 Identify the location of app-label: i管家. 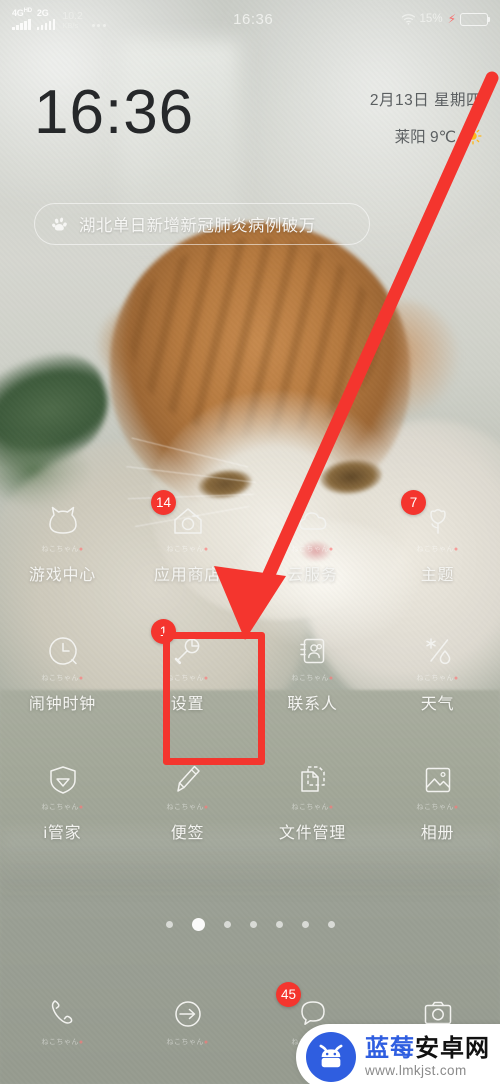
(62, 833).